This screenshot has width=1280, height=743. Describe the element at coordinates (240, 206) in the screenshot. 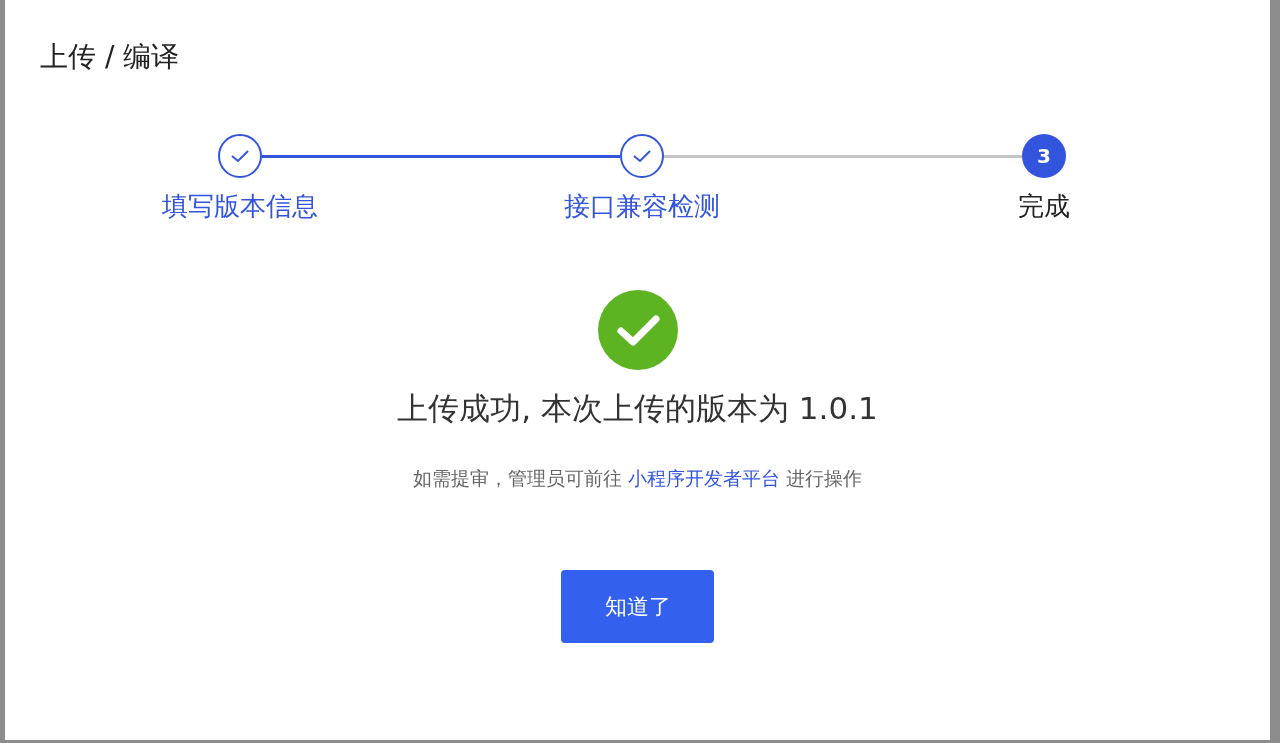

I see `step-label: 填写版本信息` at that location.